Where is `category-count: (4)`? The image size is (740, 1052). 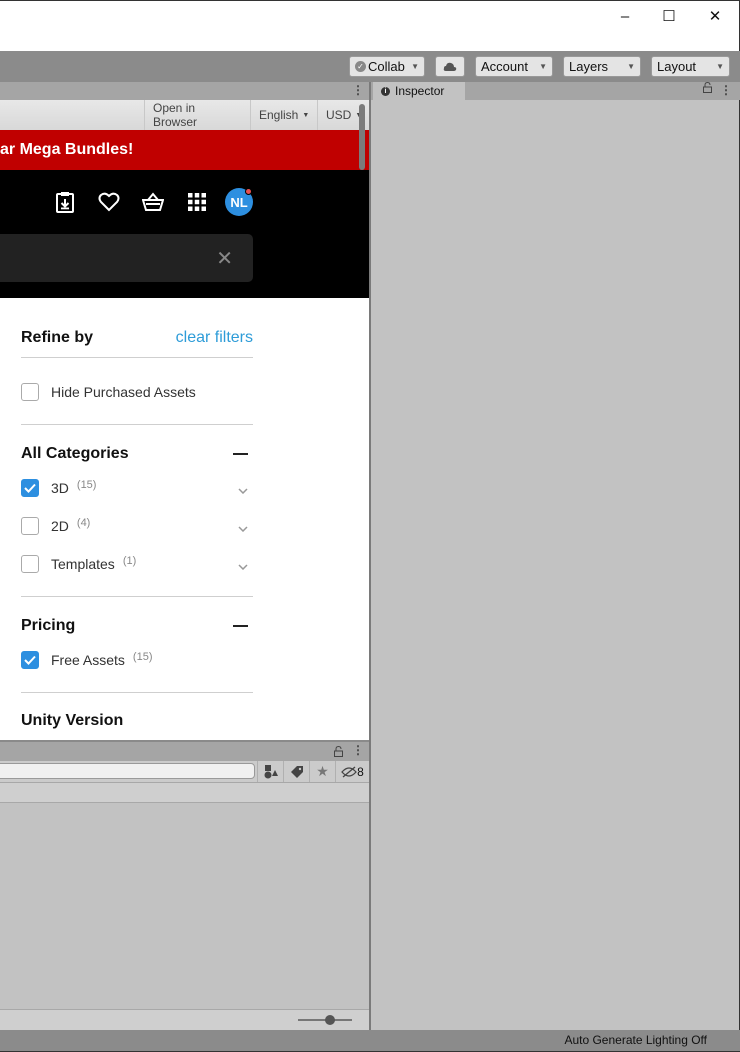
category-count: (4) is located at coordinates (83, 523).